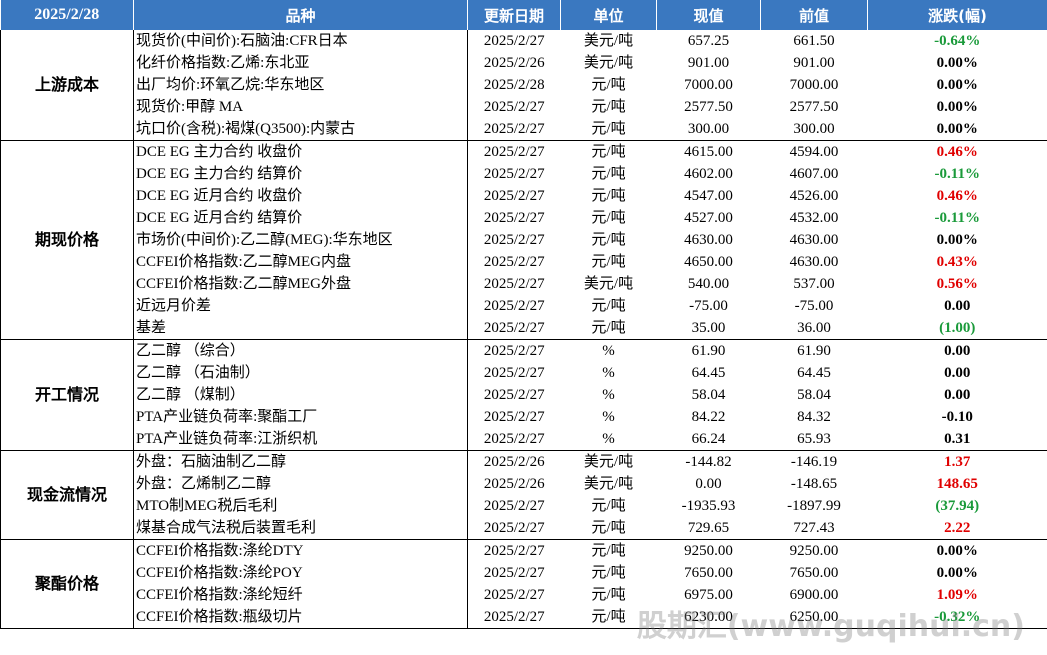 The width and height of the screenshot is (1047, 655). Describe the element at coordinates (814, 306) in the screenshot. I see `previous-value: -75.00` at that location.